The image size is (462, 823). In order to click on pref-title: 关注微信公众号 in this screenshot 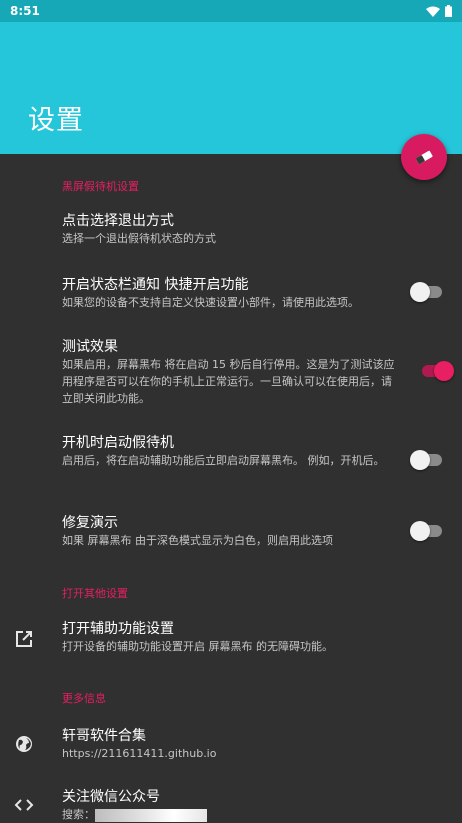, I will do `click(111, 797)`.